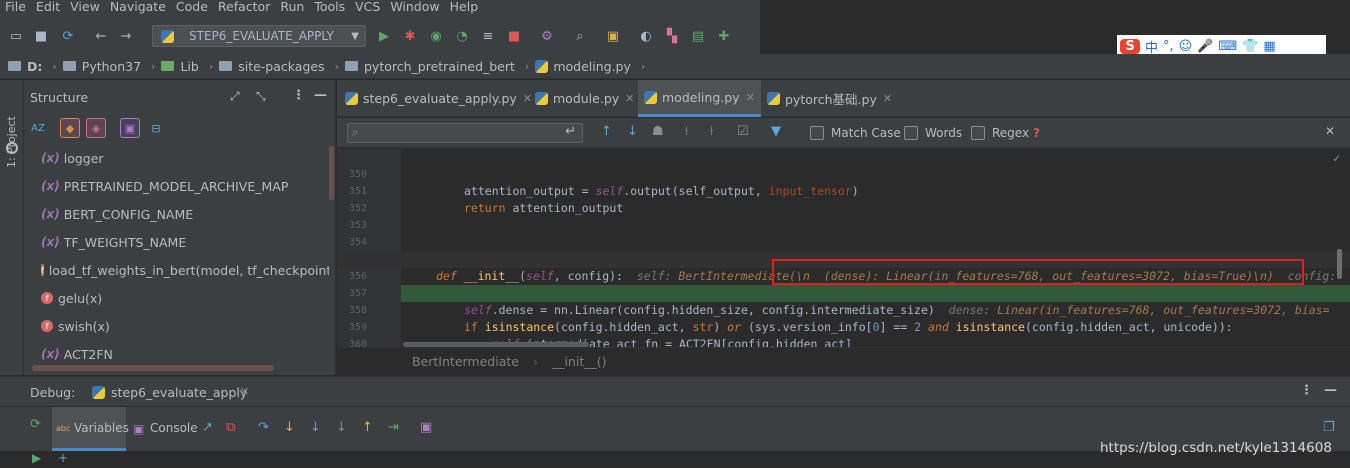 The height and width of the screenshot is (468, 1350). What do you see at coordinates (1186, 46) in the screenshot?
I see `ime-emoji-icon: ☺` at bounding box center [1186, 46].